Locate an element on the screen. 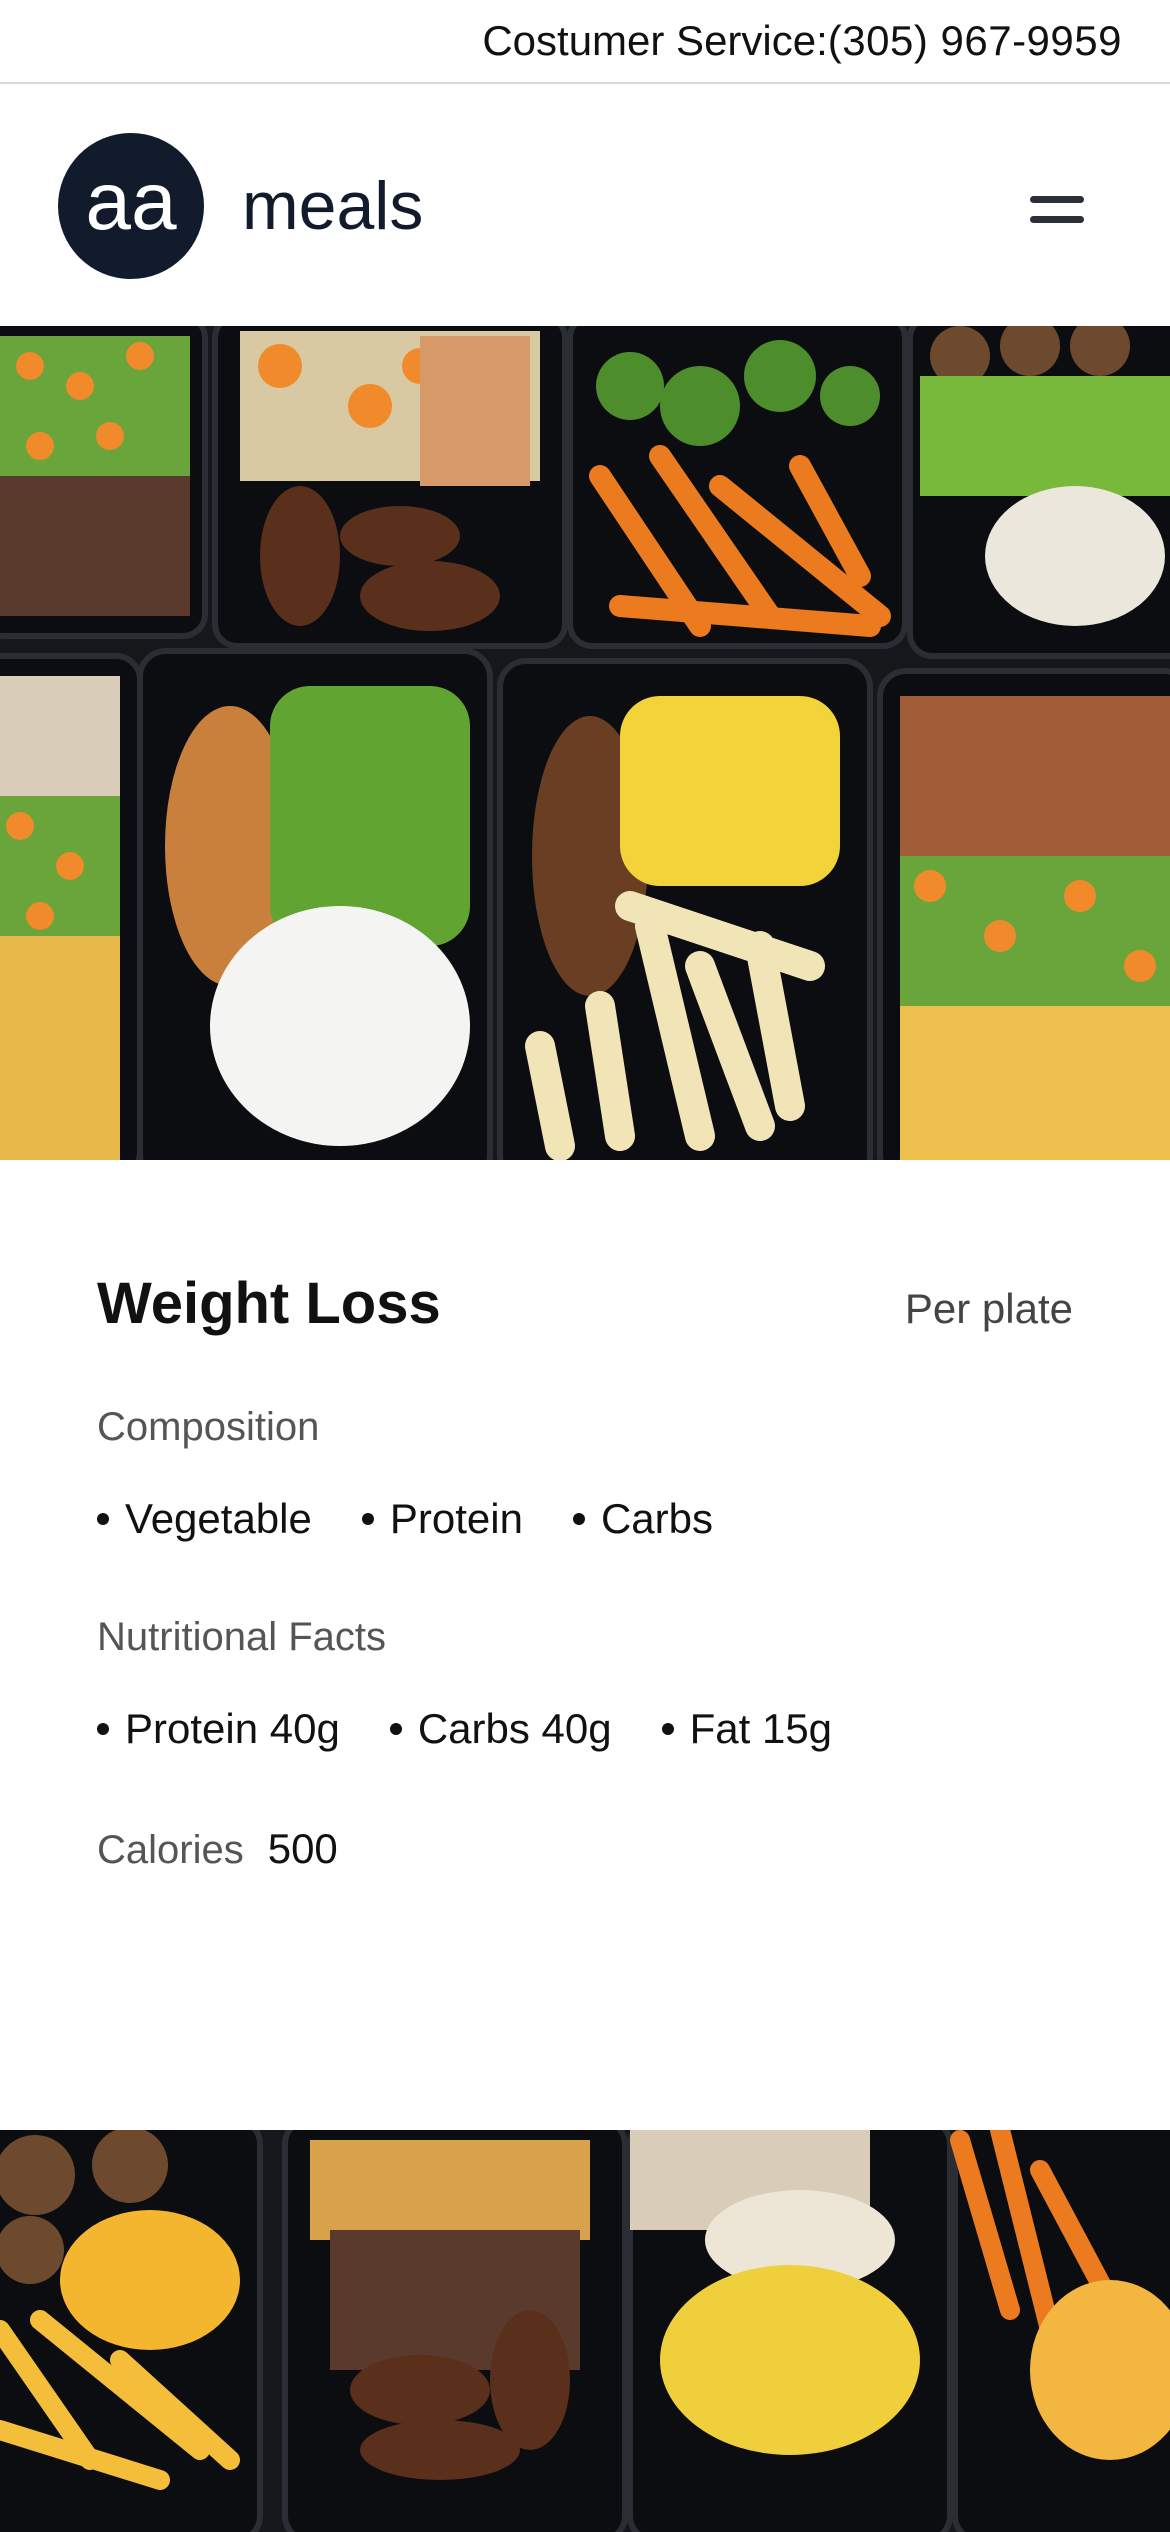  logo-text: meals is located at coordinates (332, 206).